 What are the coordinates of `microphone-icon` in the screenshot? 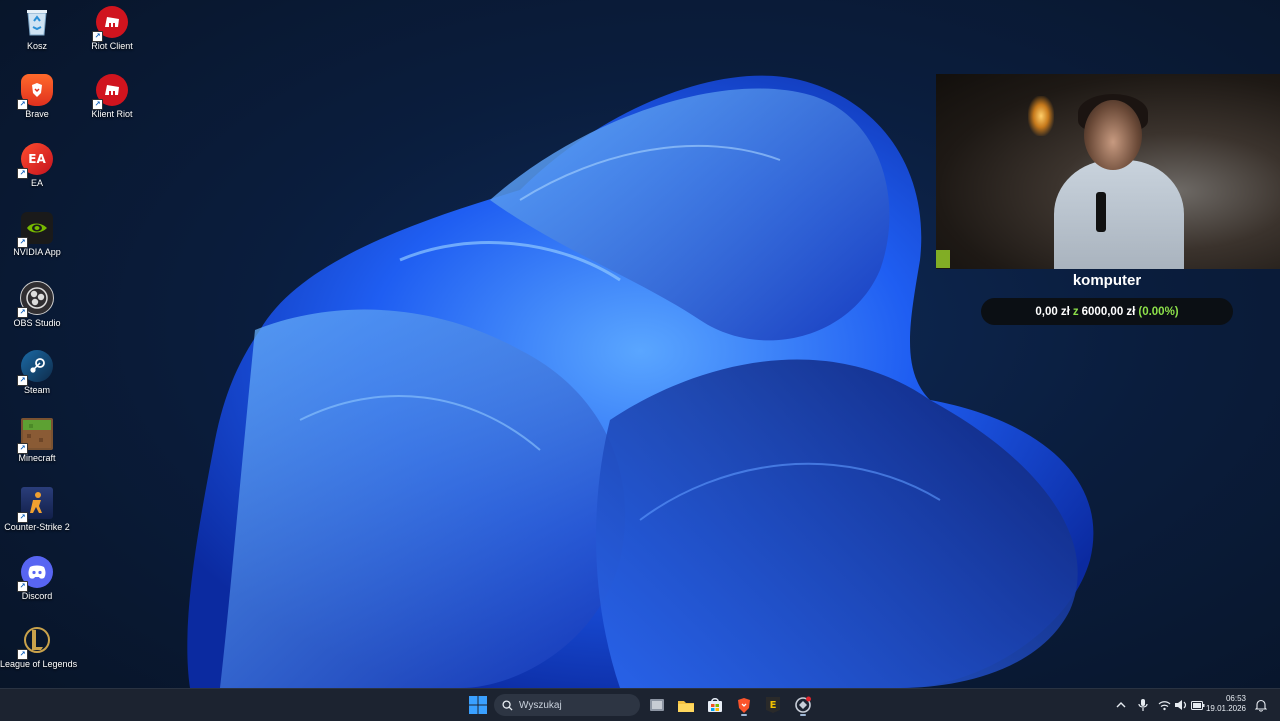 It's located at (1143, 705).